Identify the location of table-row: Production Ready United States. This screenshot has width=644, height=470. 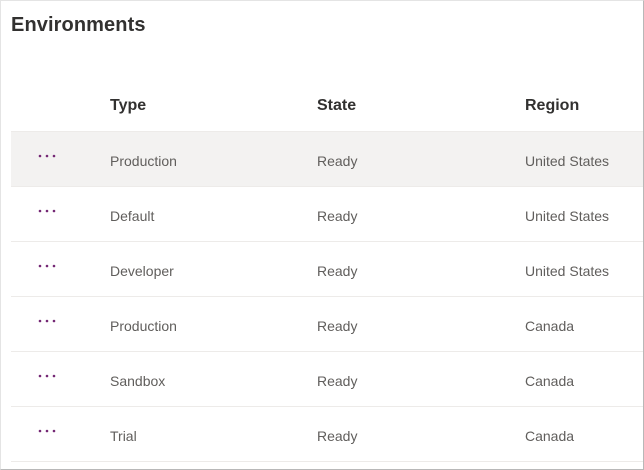
(327, 159).